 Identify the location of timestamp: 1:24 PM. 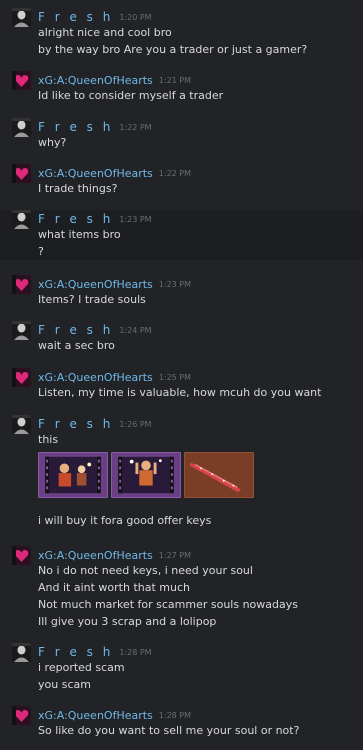
(135, 330).